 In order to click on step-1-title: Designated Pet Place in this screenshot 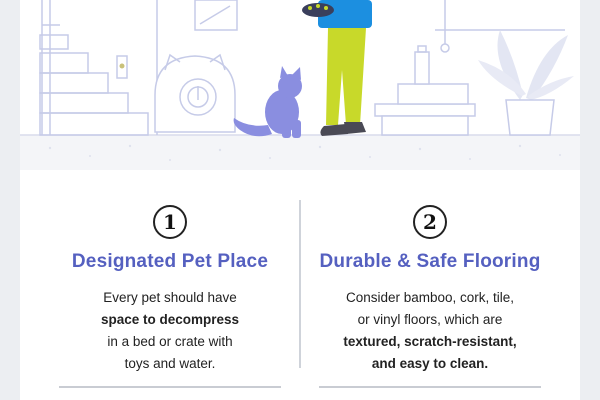, I will do `click(170, 261)`.